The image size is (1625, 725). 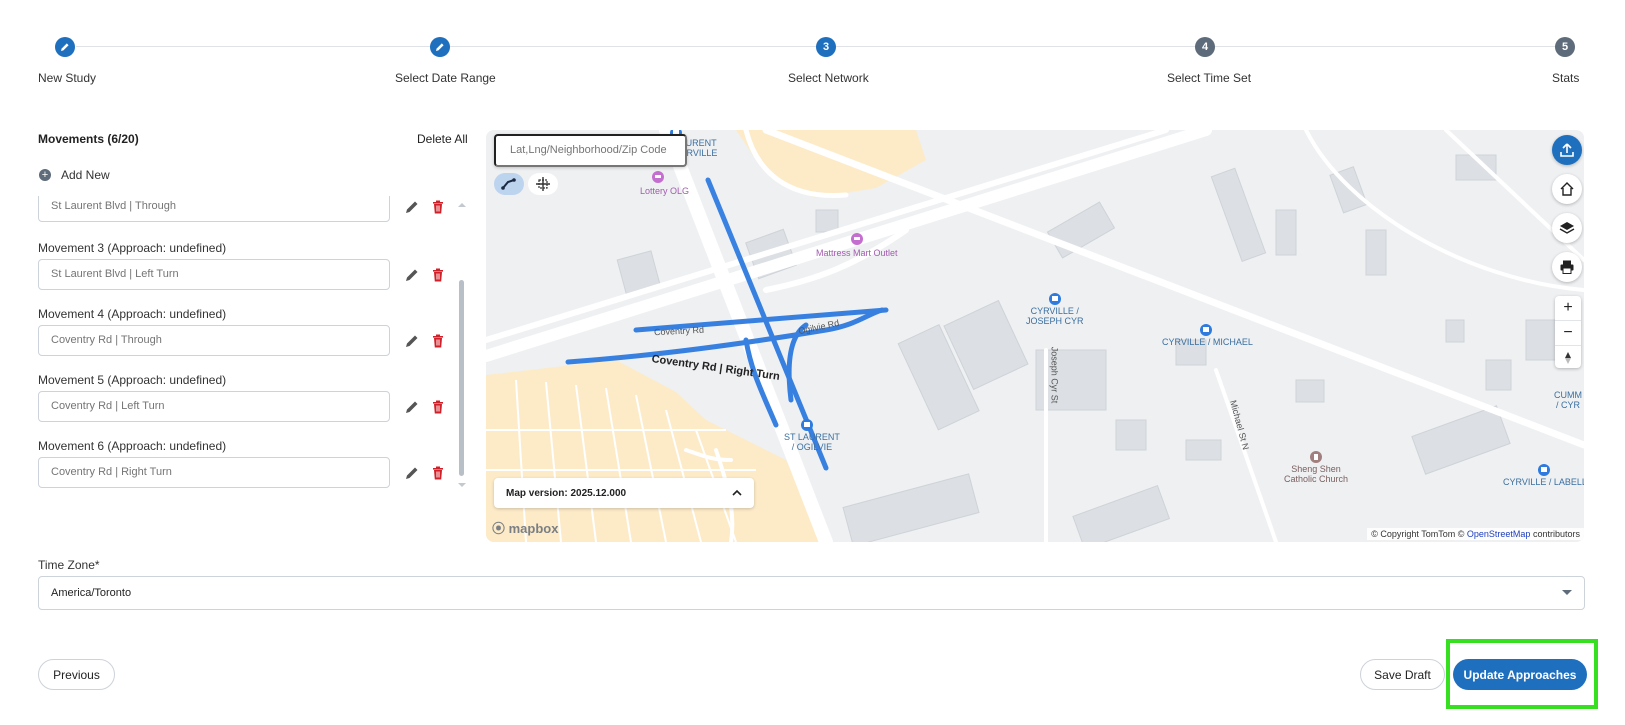 I want to click on draw-line-icon, so click(x=508, y=184).